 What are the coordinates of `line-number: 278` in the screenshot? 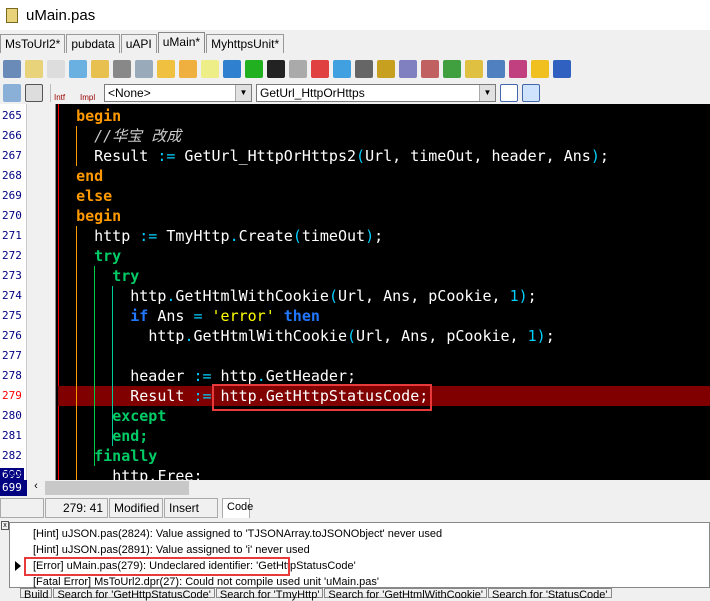 It's located at (12, 375).